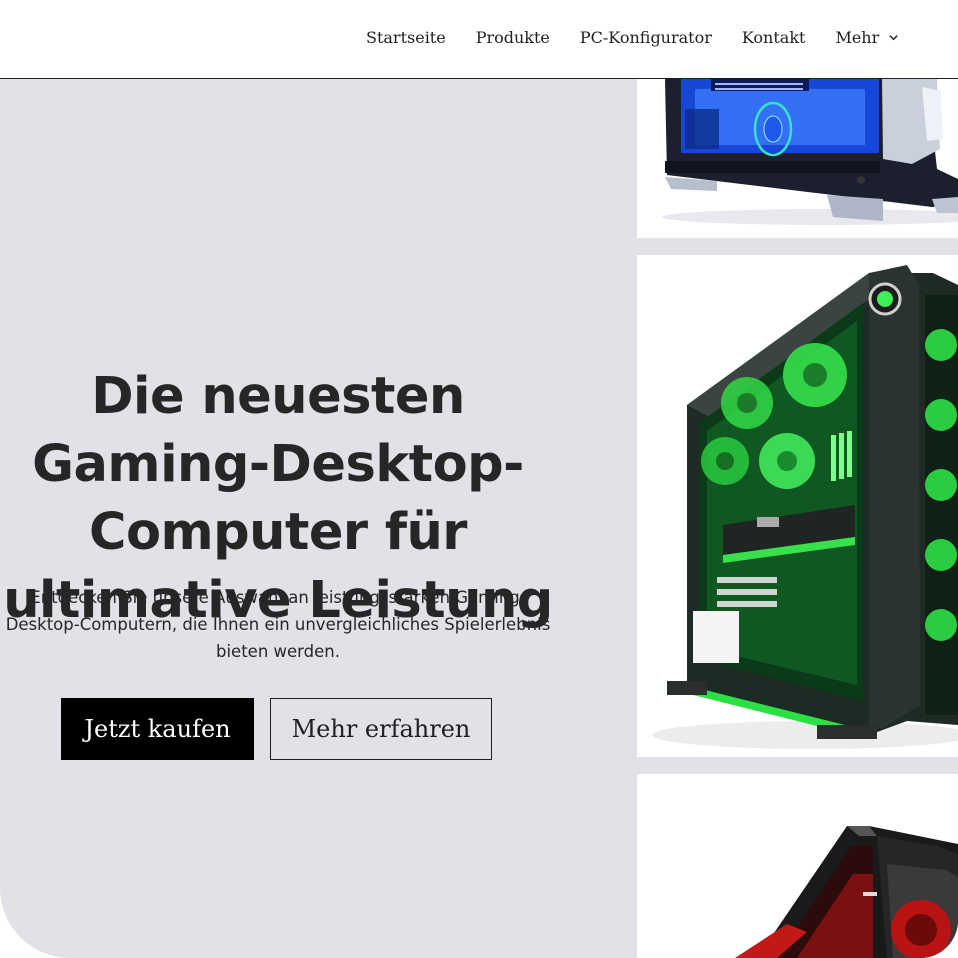 This screenshot has width=958, height=958. I want to click on nav-item-mehr-label: Mehr, so click(857, 37).